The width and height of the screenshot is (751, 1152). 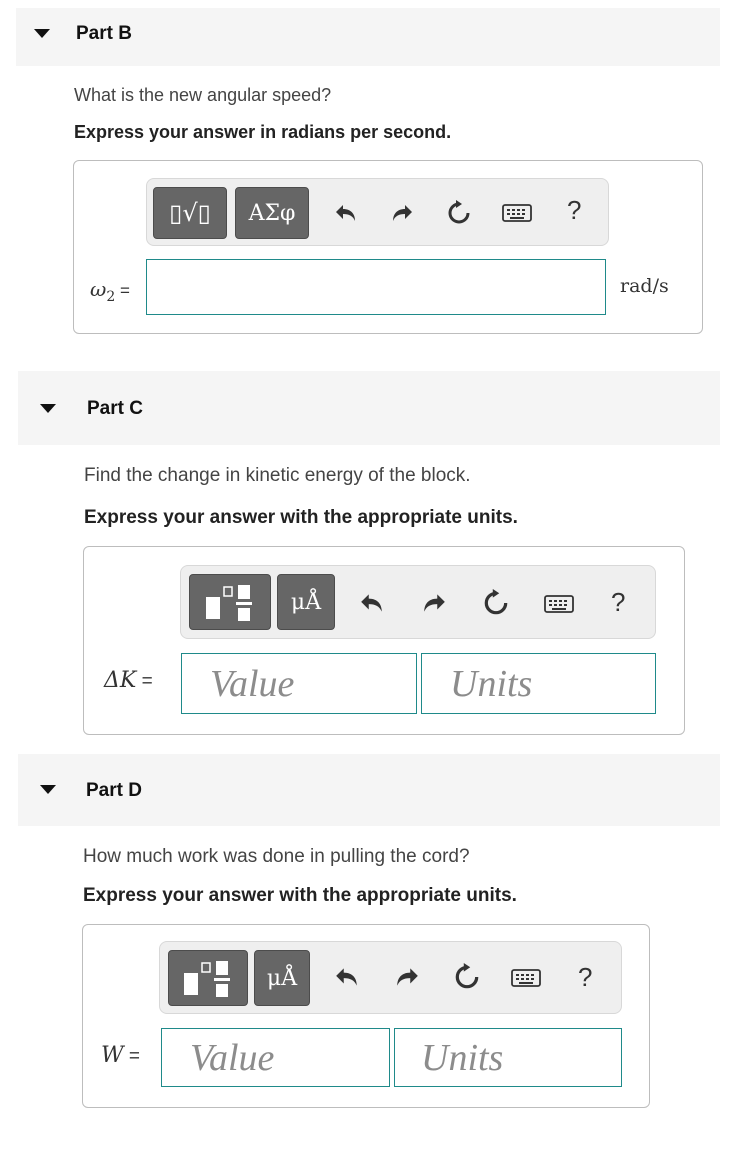 I want to click on angular-speed-input, so click(x=376, y=287).